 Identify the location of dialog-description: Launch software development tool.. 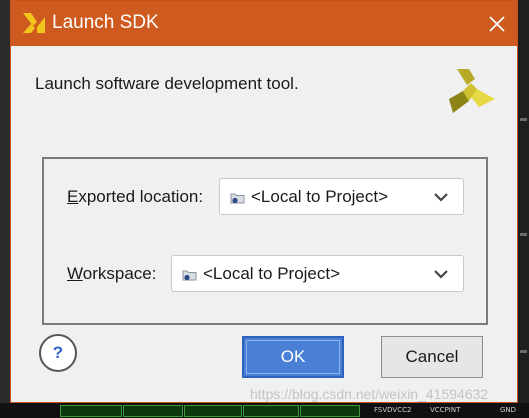
(167, 83).